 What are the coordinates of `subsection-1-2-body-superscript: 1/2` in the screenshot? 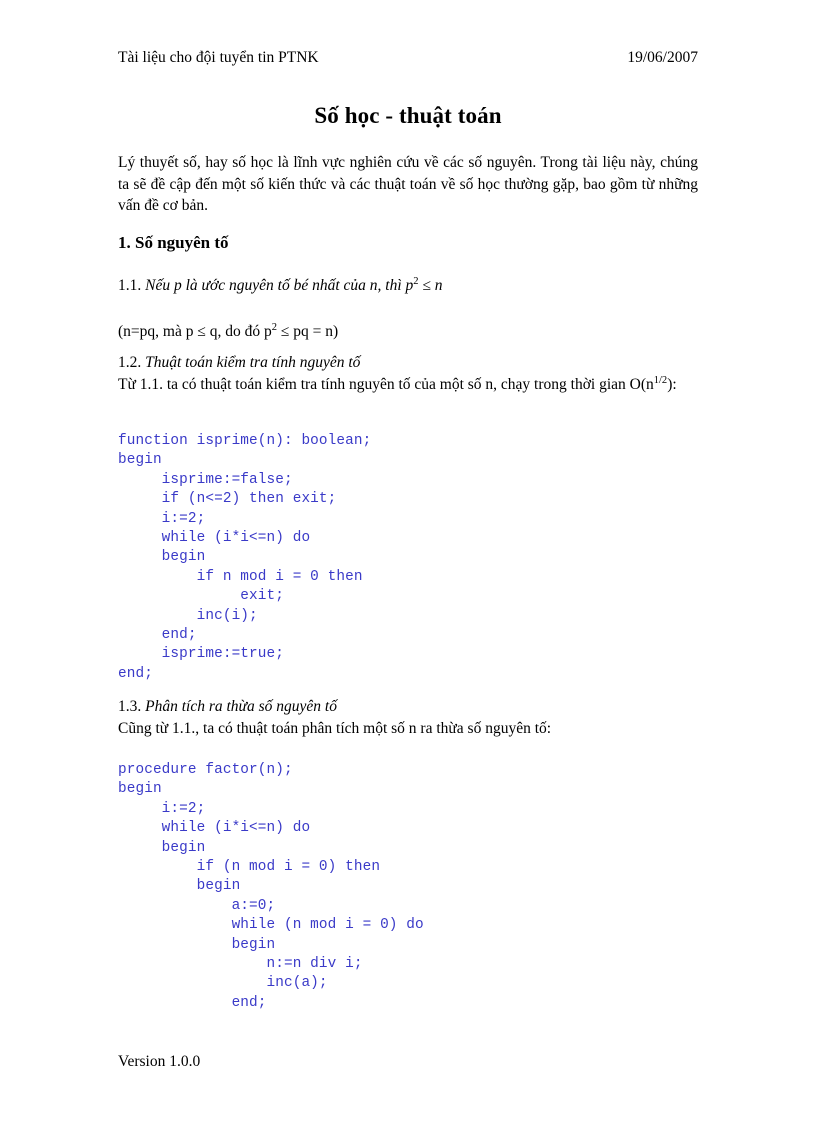 It's located at (660, 380).